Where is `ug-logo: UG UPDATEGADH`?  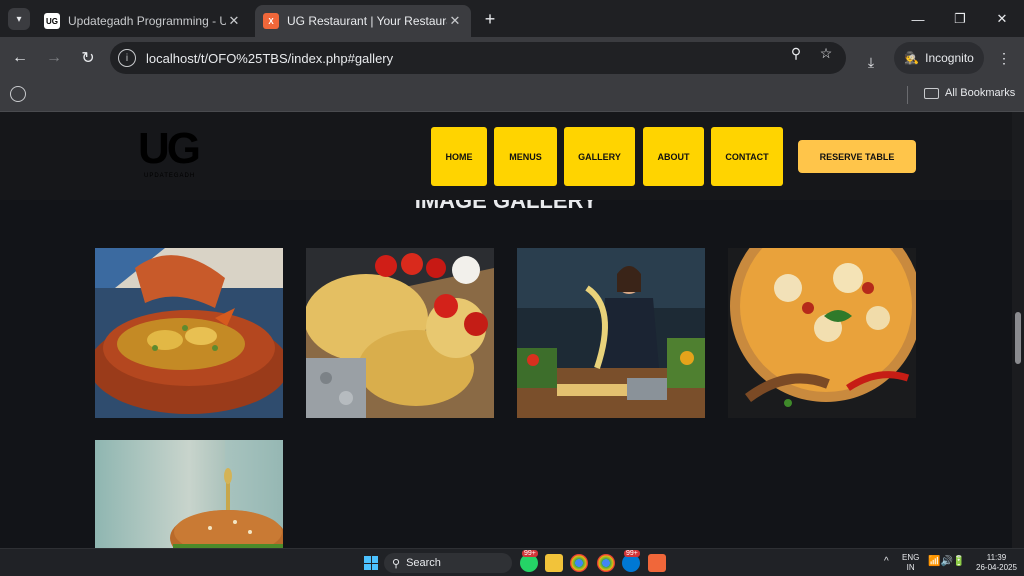
ug-logo: UG UPDATEGADH is located at coordinates (175, 154).